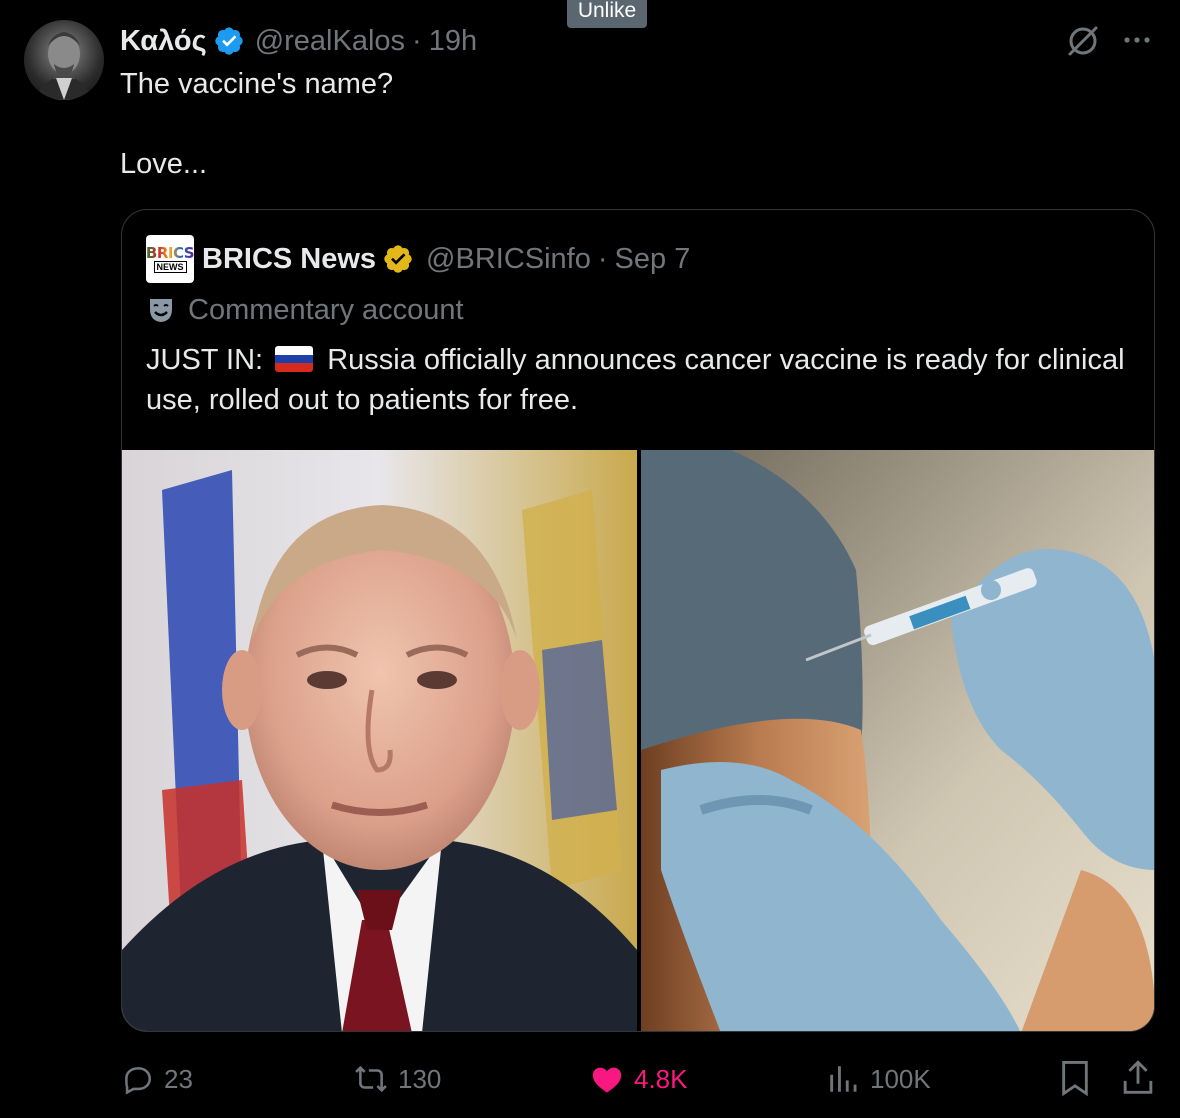  I want to click on repost-icon, so click(371, 1079).